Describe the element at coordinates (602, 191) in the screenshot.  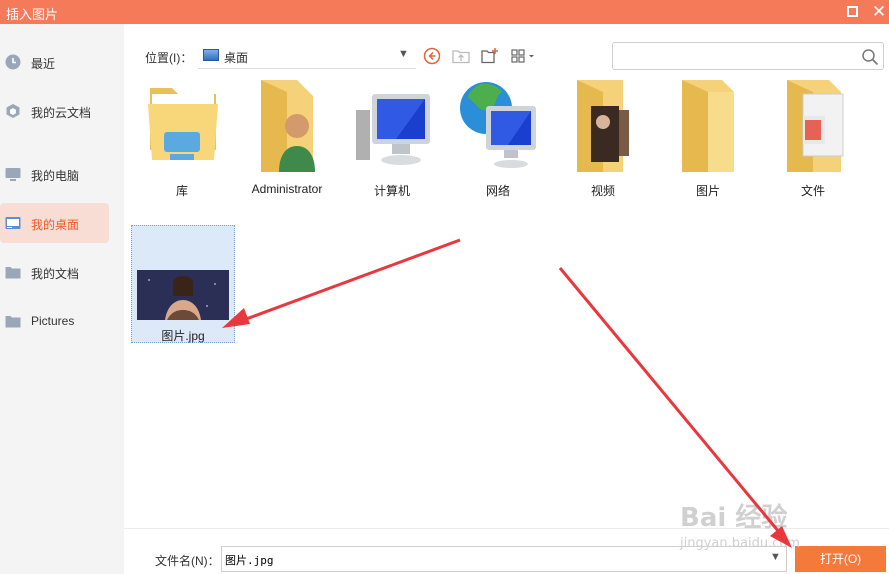
I see `file-name: 视频` at that location.